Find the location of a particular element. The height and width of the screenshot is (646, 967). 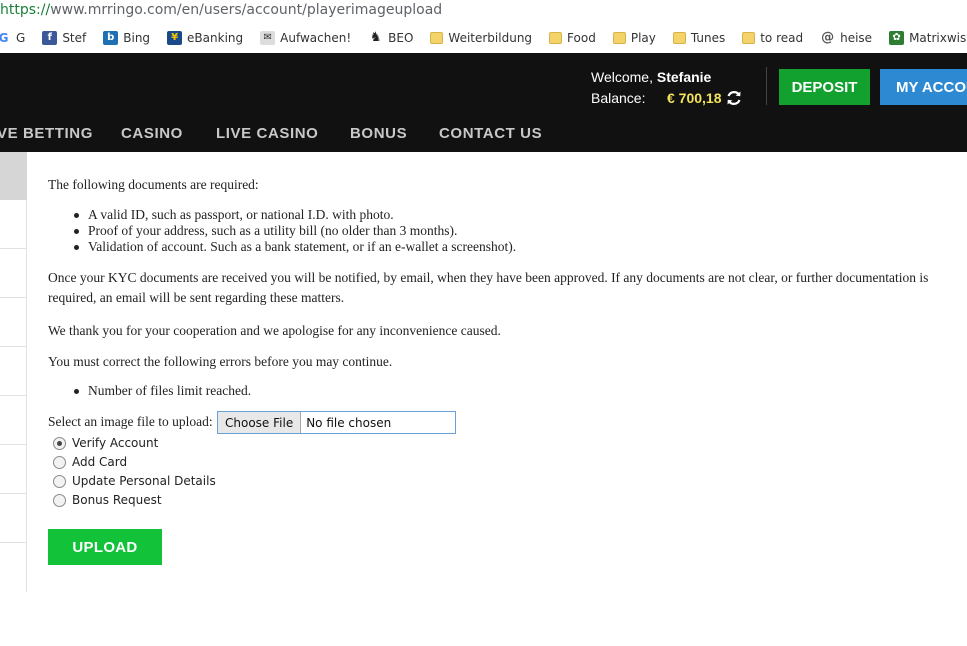

reason-bonus-request: Bonus Request is located at coordinates (107, 500).